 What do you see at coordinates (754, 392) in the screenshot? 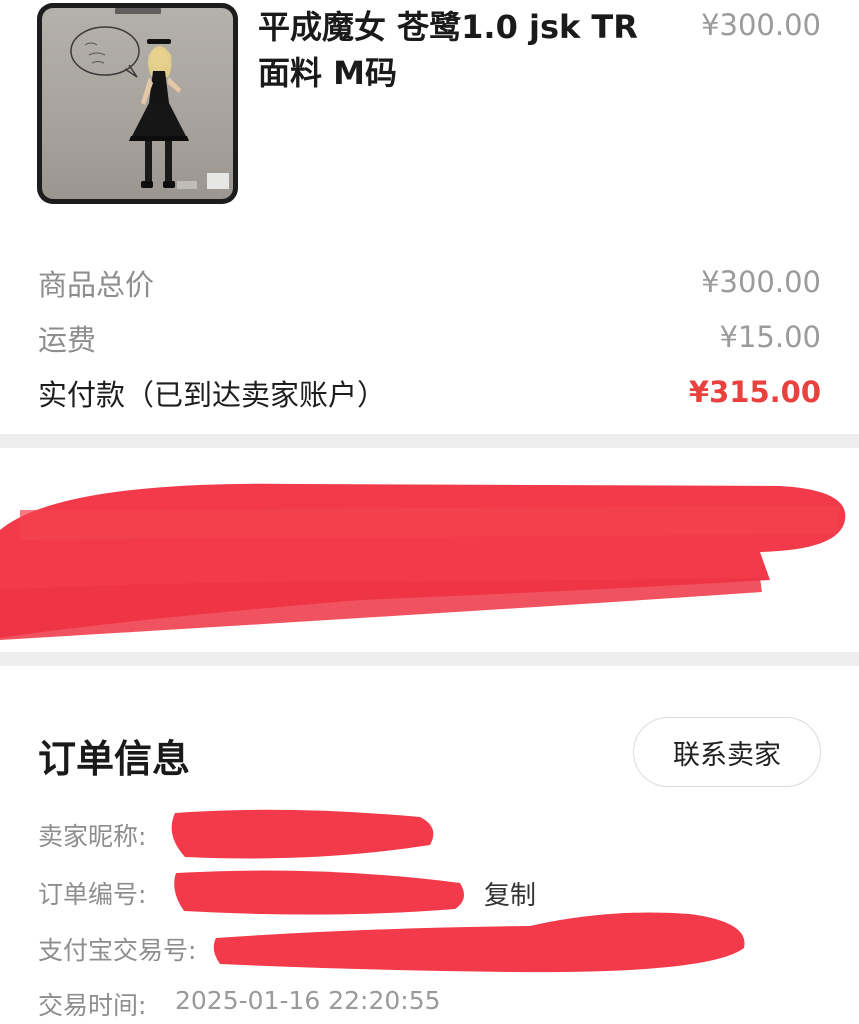
I see `paid-value: ¥315.00` at bounding box center [754, 392].